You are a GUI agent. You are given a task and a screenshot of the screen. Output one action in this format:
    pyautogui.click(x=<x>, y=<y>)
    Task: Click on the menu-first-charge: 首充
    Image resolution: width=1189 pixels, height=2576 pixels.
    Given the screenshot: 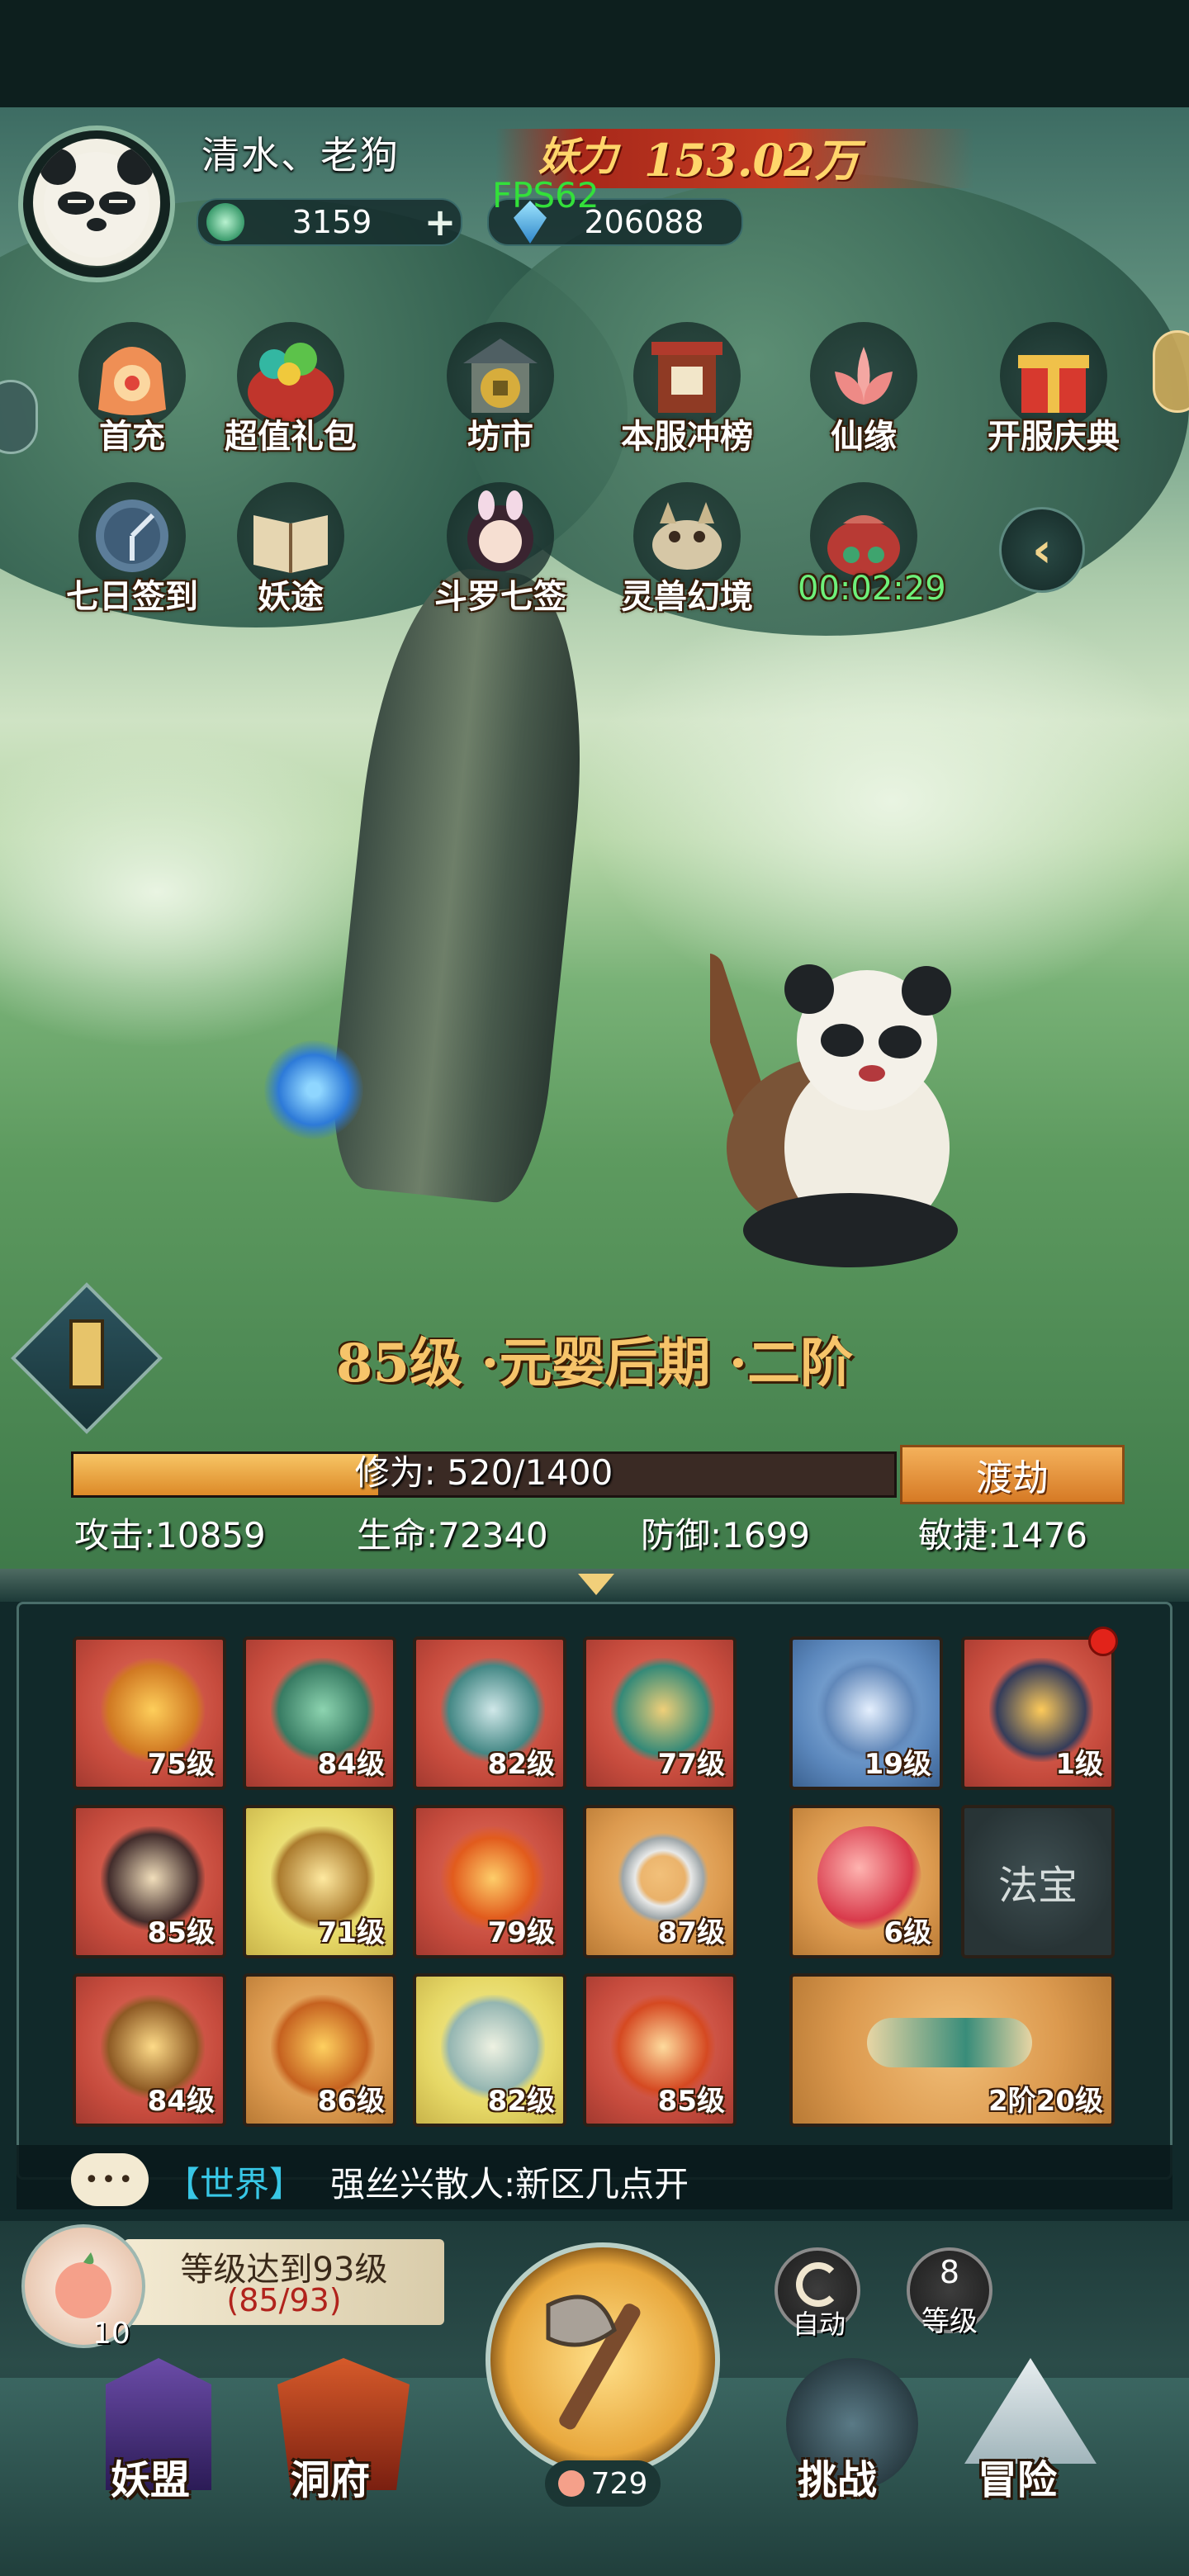 What is the action you would take?
    pyautogui.click(x=132, y=389)
    